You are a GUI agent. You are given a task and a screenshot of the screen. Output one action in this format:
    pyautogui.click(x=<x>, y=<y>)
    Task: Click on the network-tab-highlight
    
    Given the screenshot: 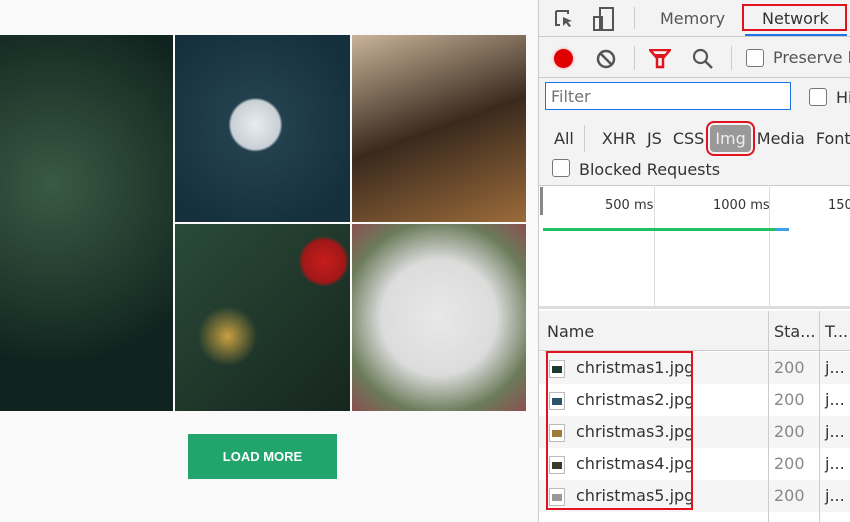 What is the action you would take?
    pyautogui.click(x=794, y=17)
    